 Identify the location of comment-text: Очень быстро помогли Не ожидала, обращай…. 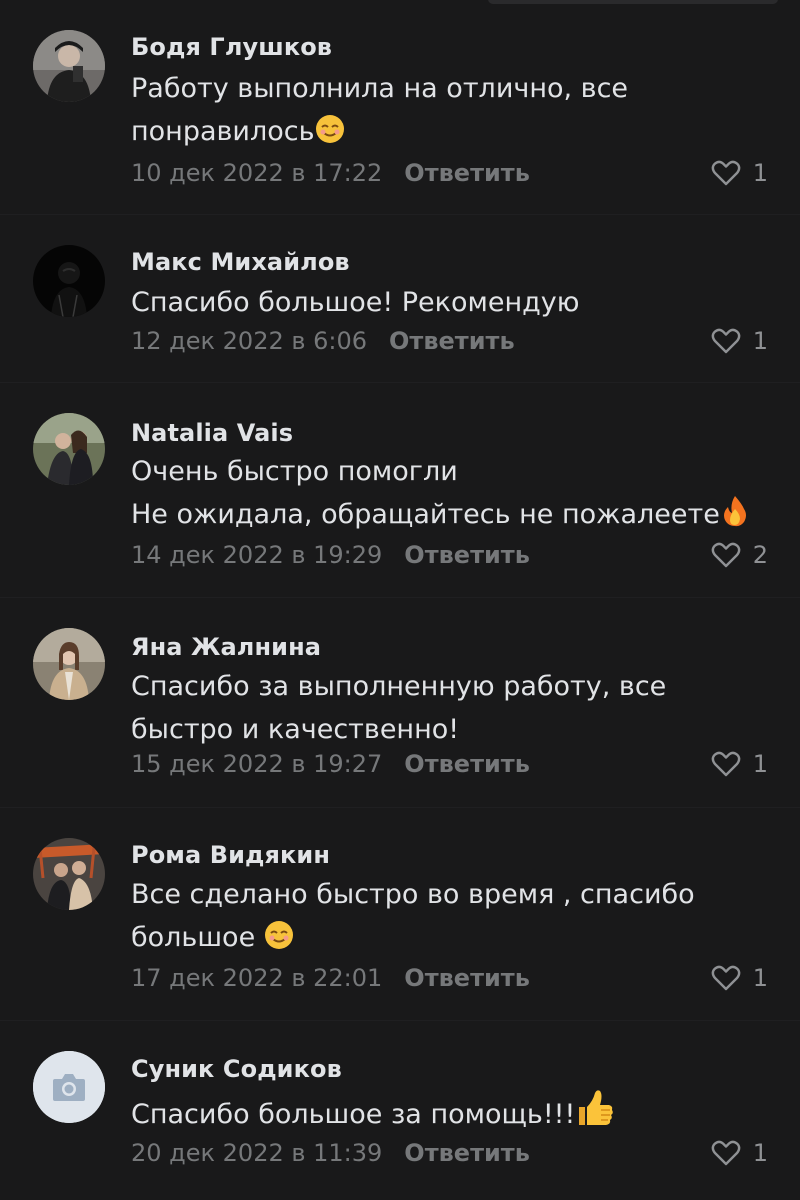
(451, 495).